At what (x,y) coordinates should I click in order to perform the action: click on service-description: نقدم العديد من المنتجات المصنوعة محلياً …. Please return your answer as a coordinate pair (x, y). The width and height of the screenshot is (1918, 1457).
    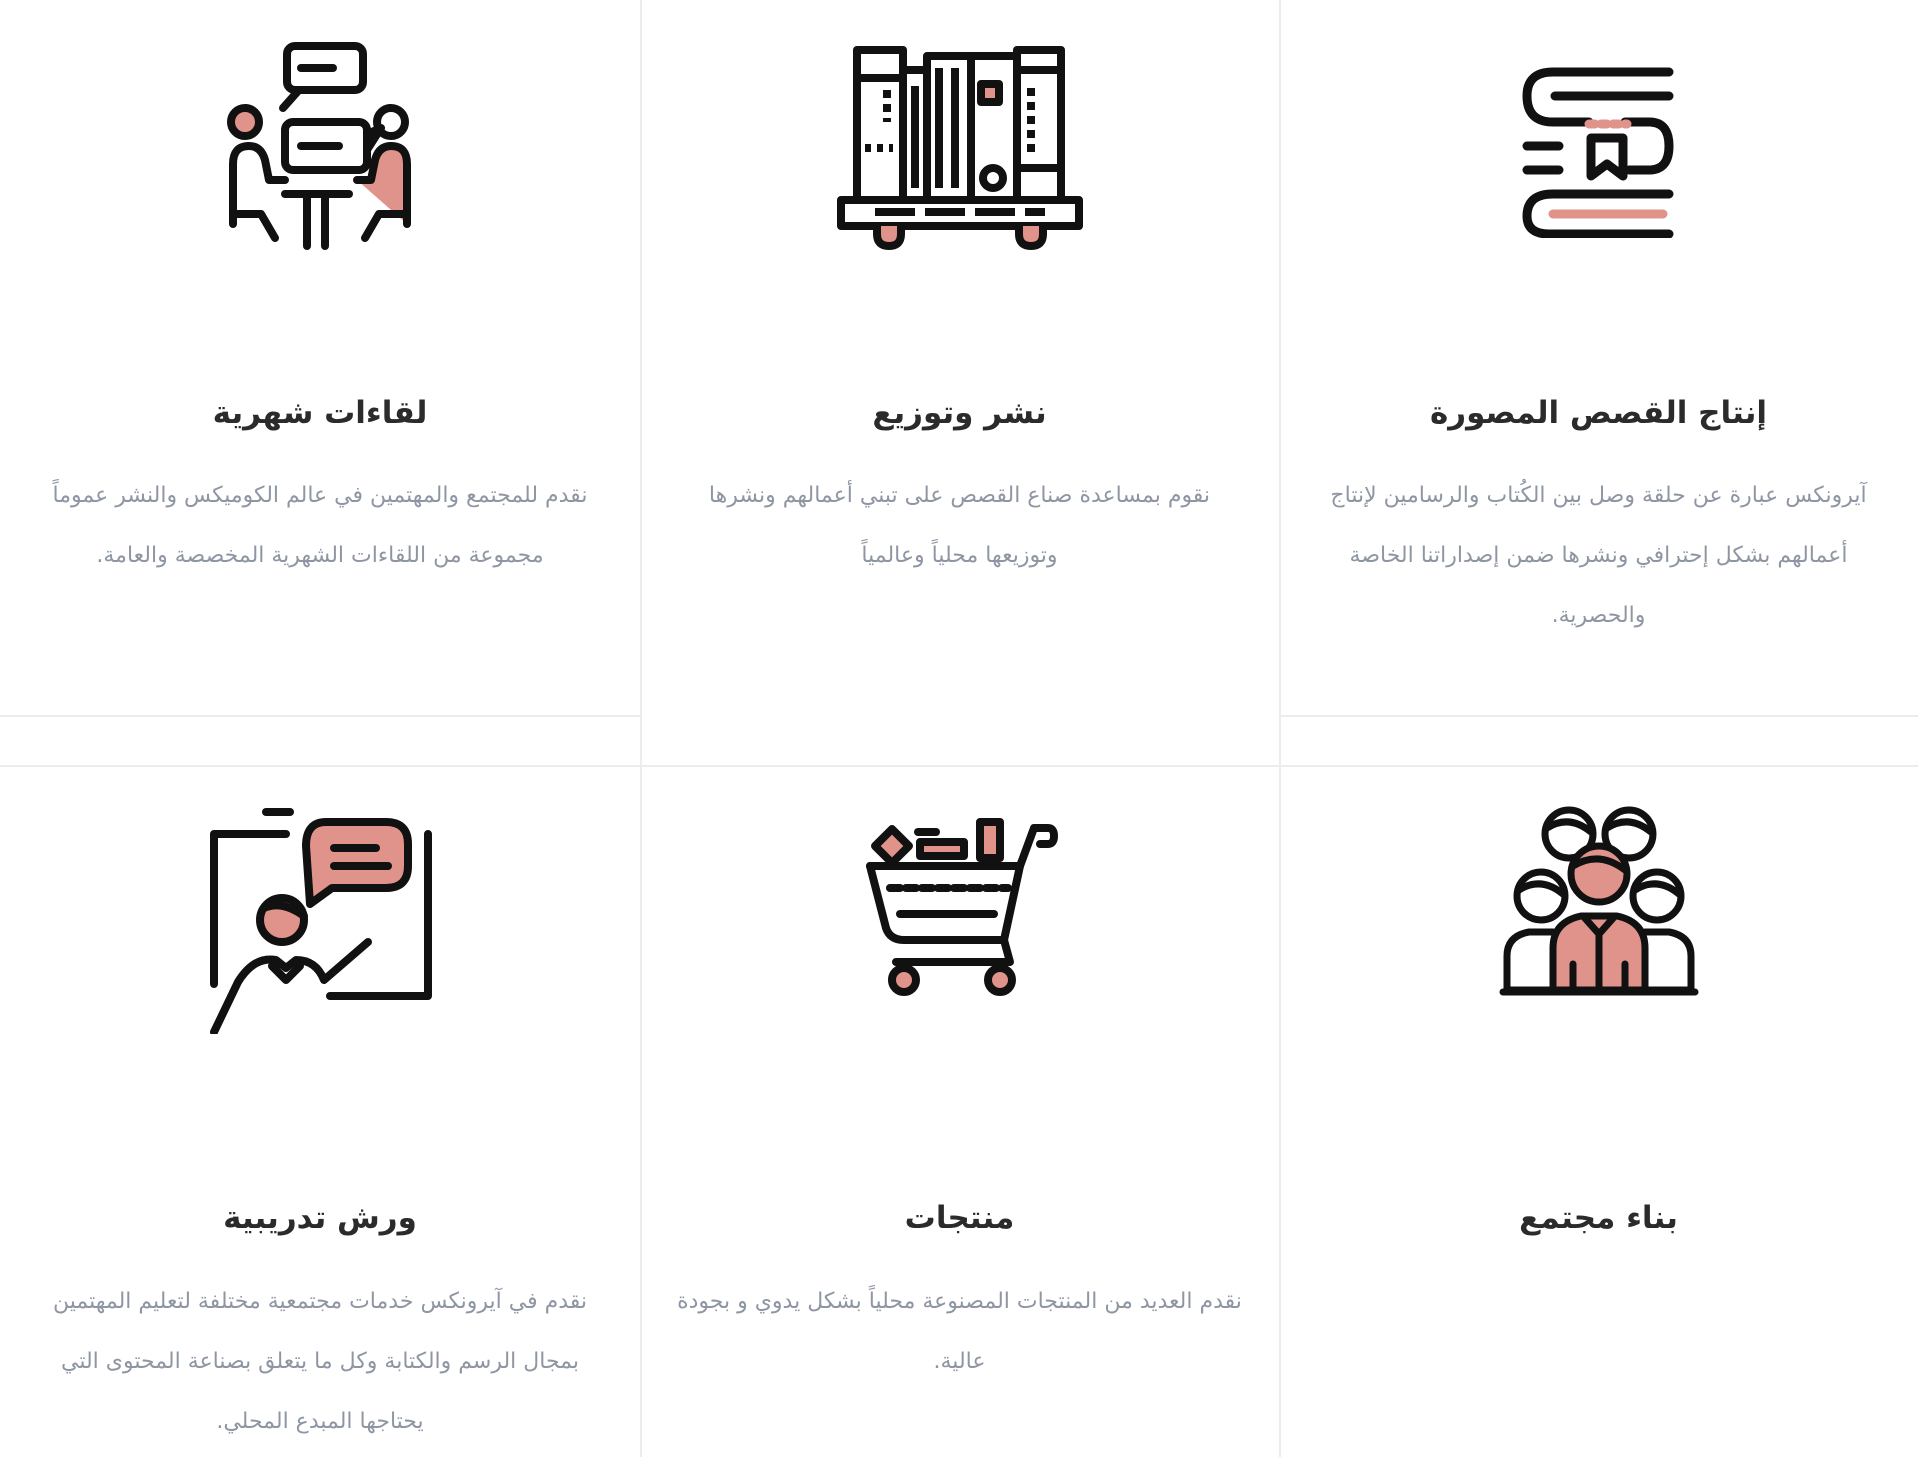
    Looking at the image, I should click on (959, 1331).